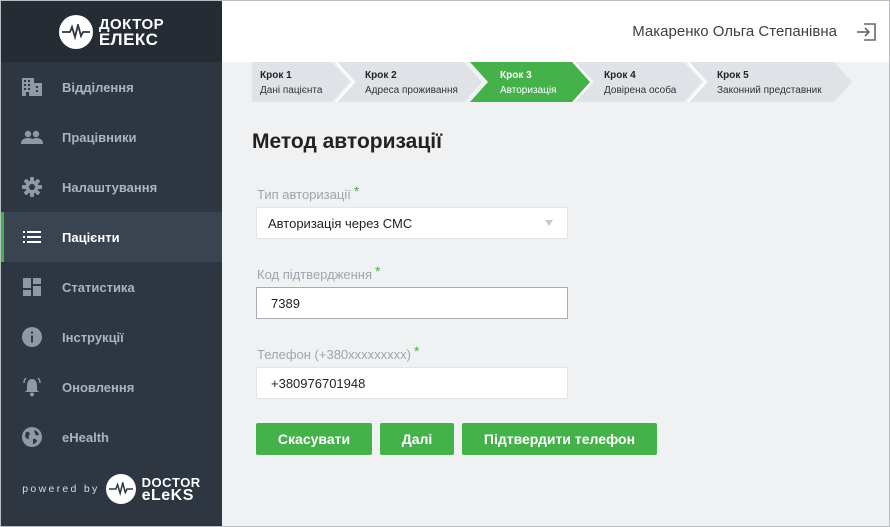  What do you see at coordinates (409, 82) in the screenshot?
I see `step-2: Крок 2 Адреса проживання` at bounding box center [409, 82].